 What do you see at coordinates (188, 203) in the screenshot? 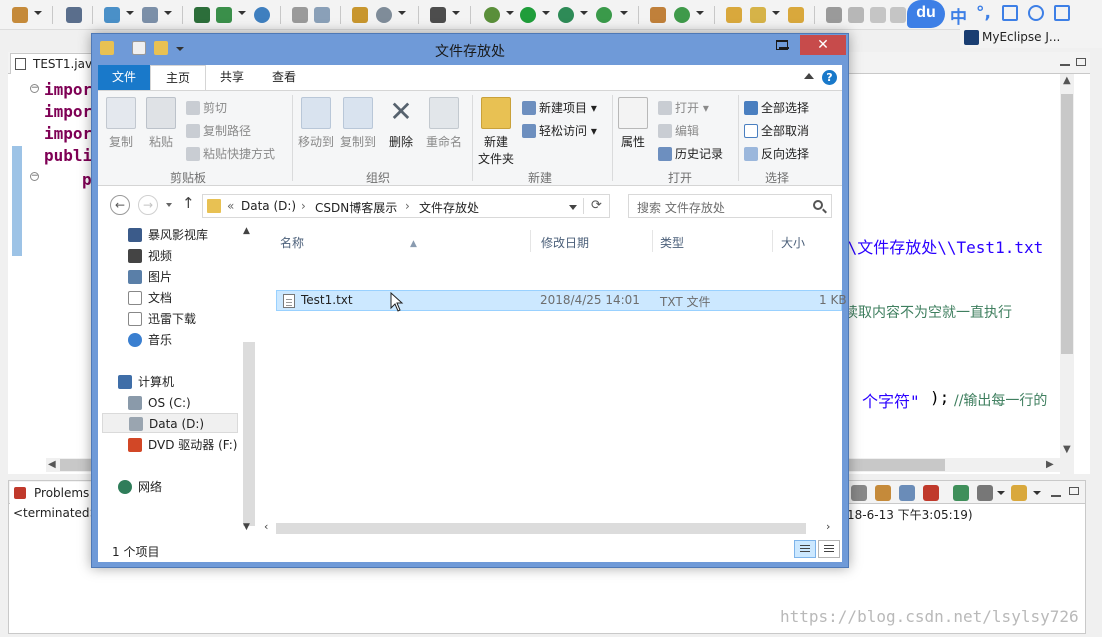
I see `up-button: ↑` at bounding box center [188, 203].